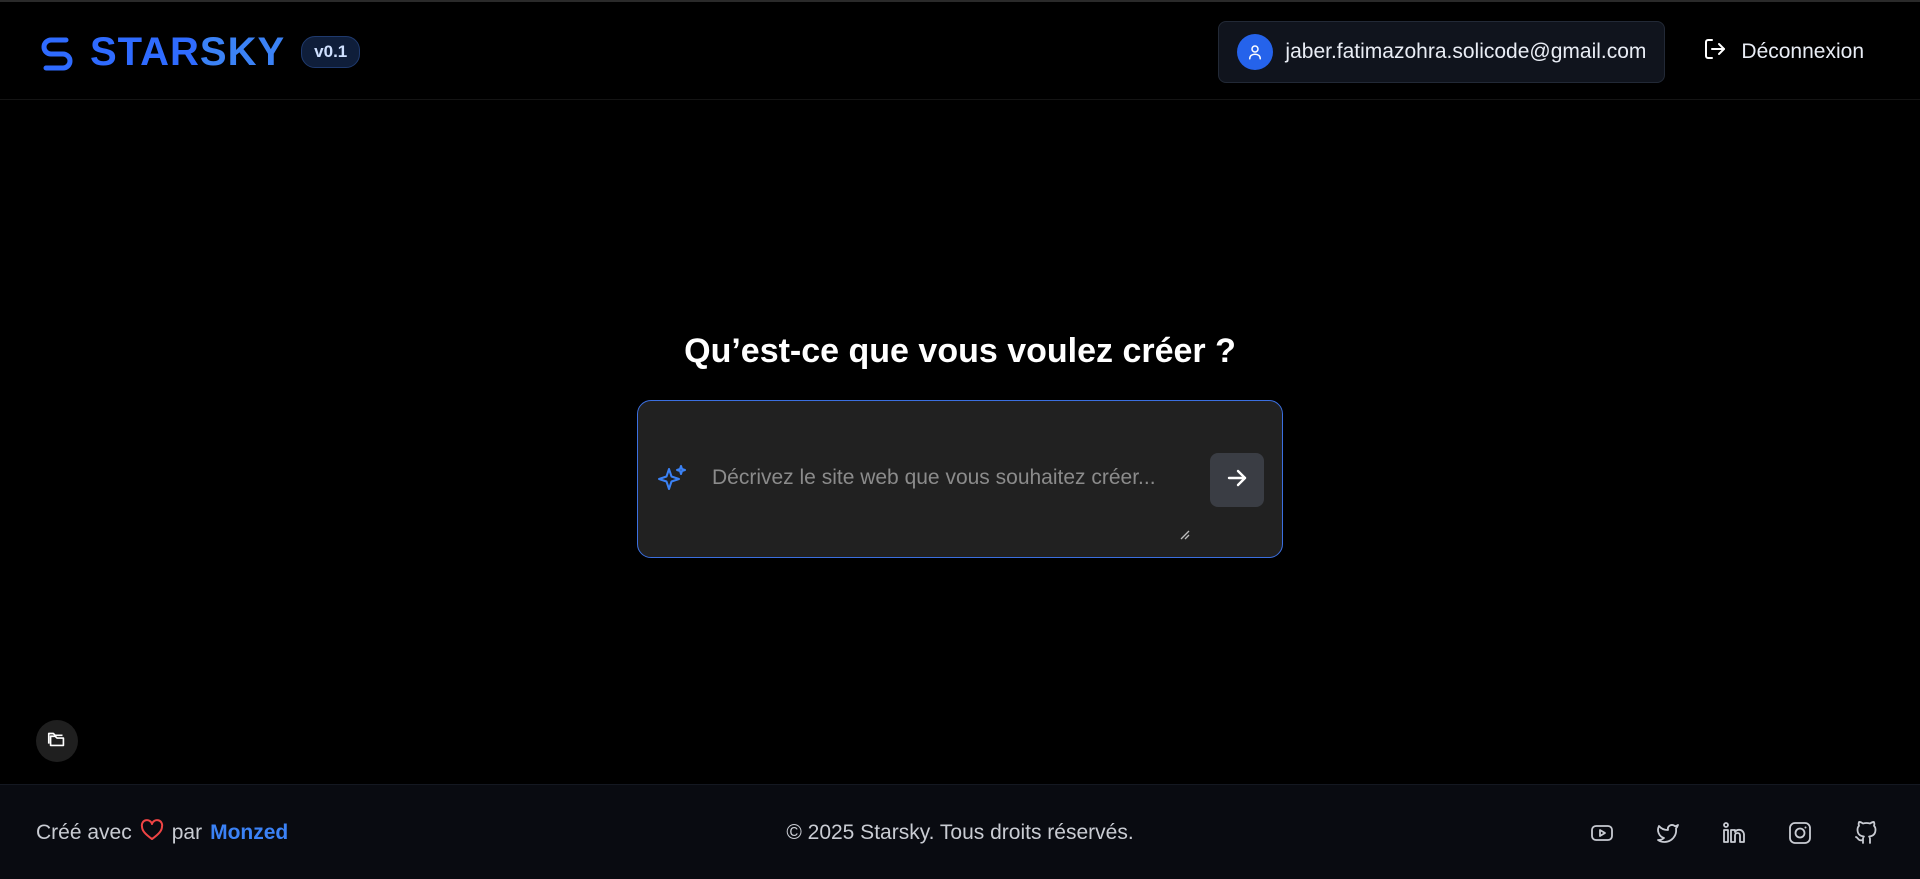 The width and height of the screenshot is (1920, 879). I want to click on youtube-icon, so click(1602, 833).